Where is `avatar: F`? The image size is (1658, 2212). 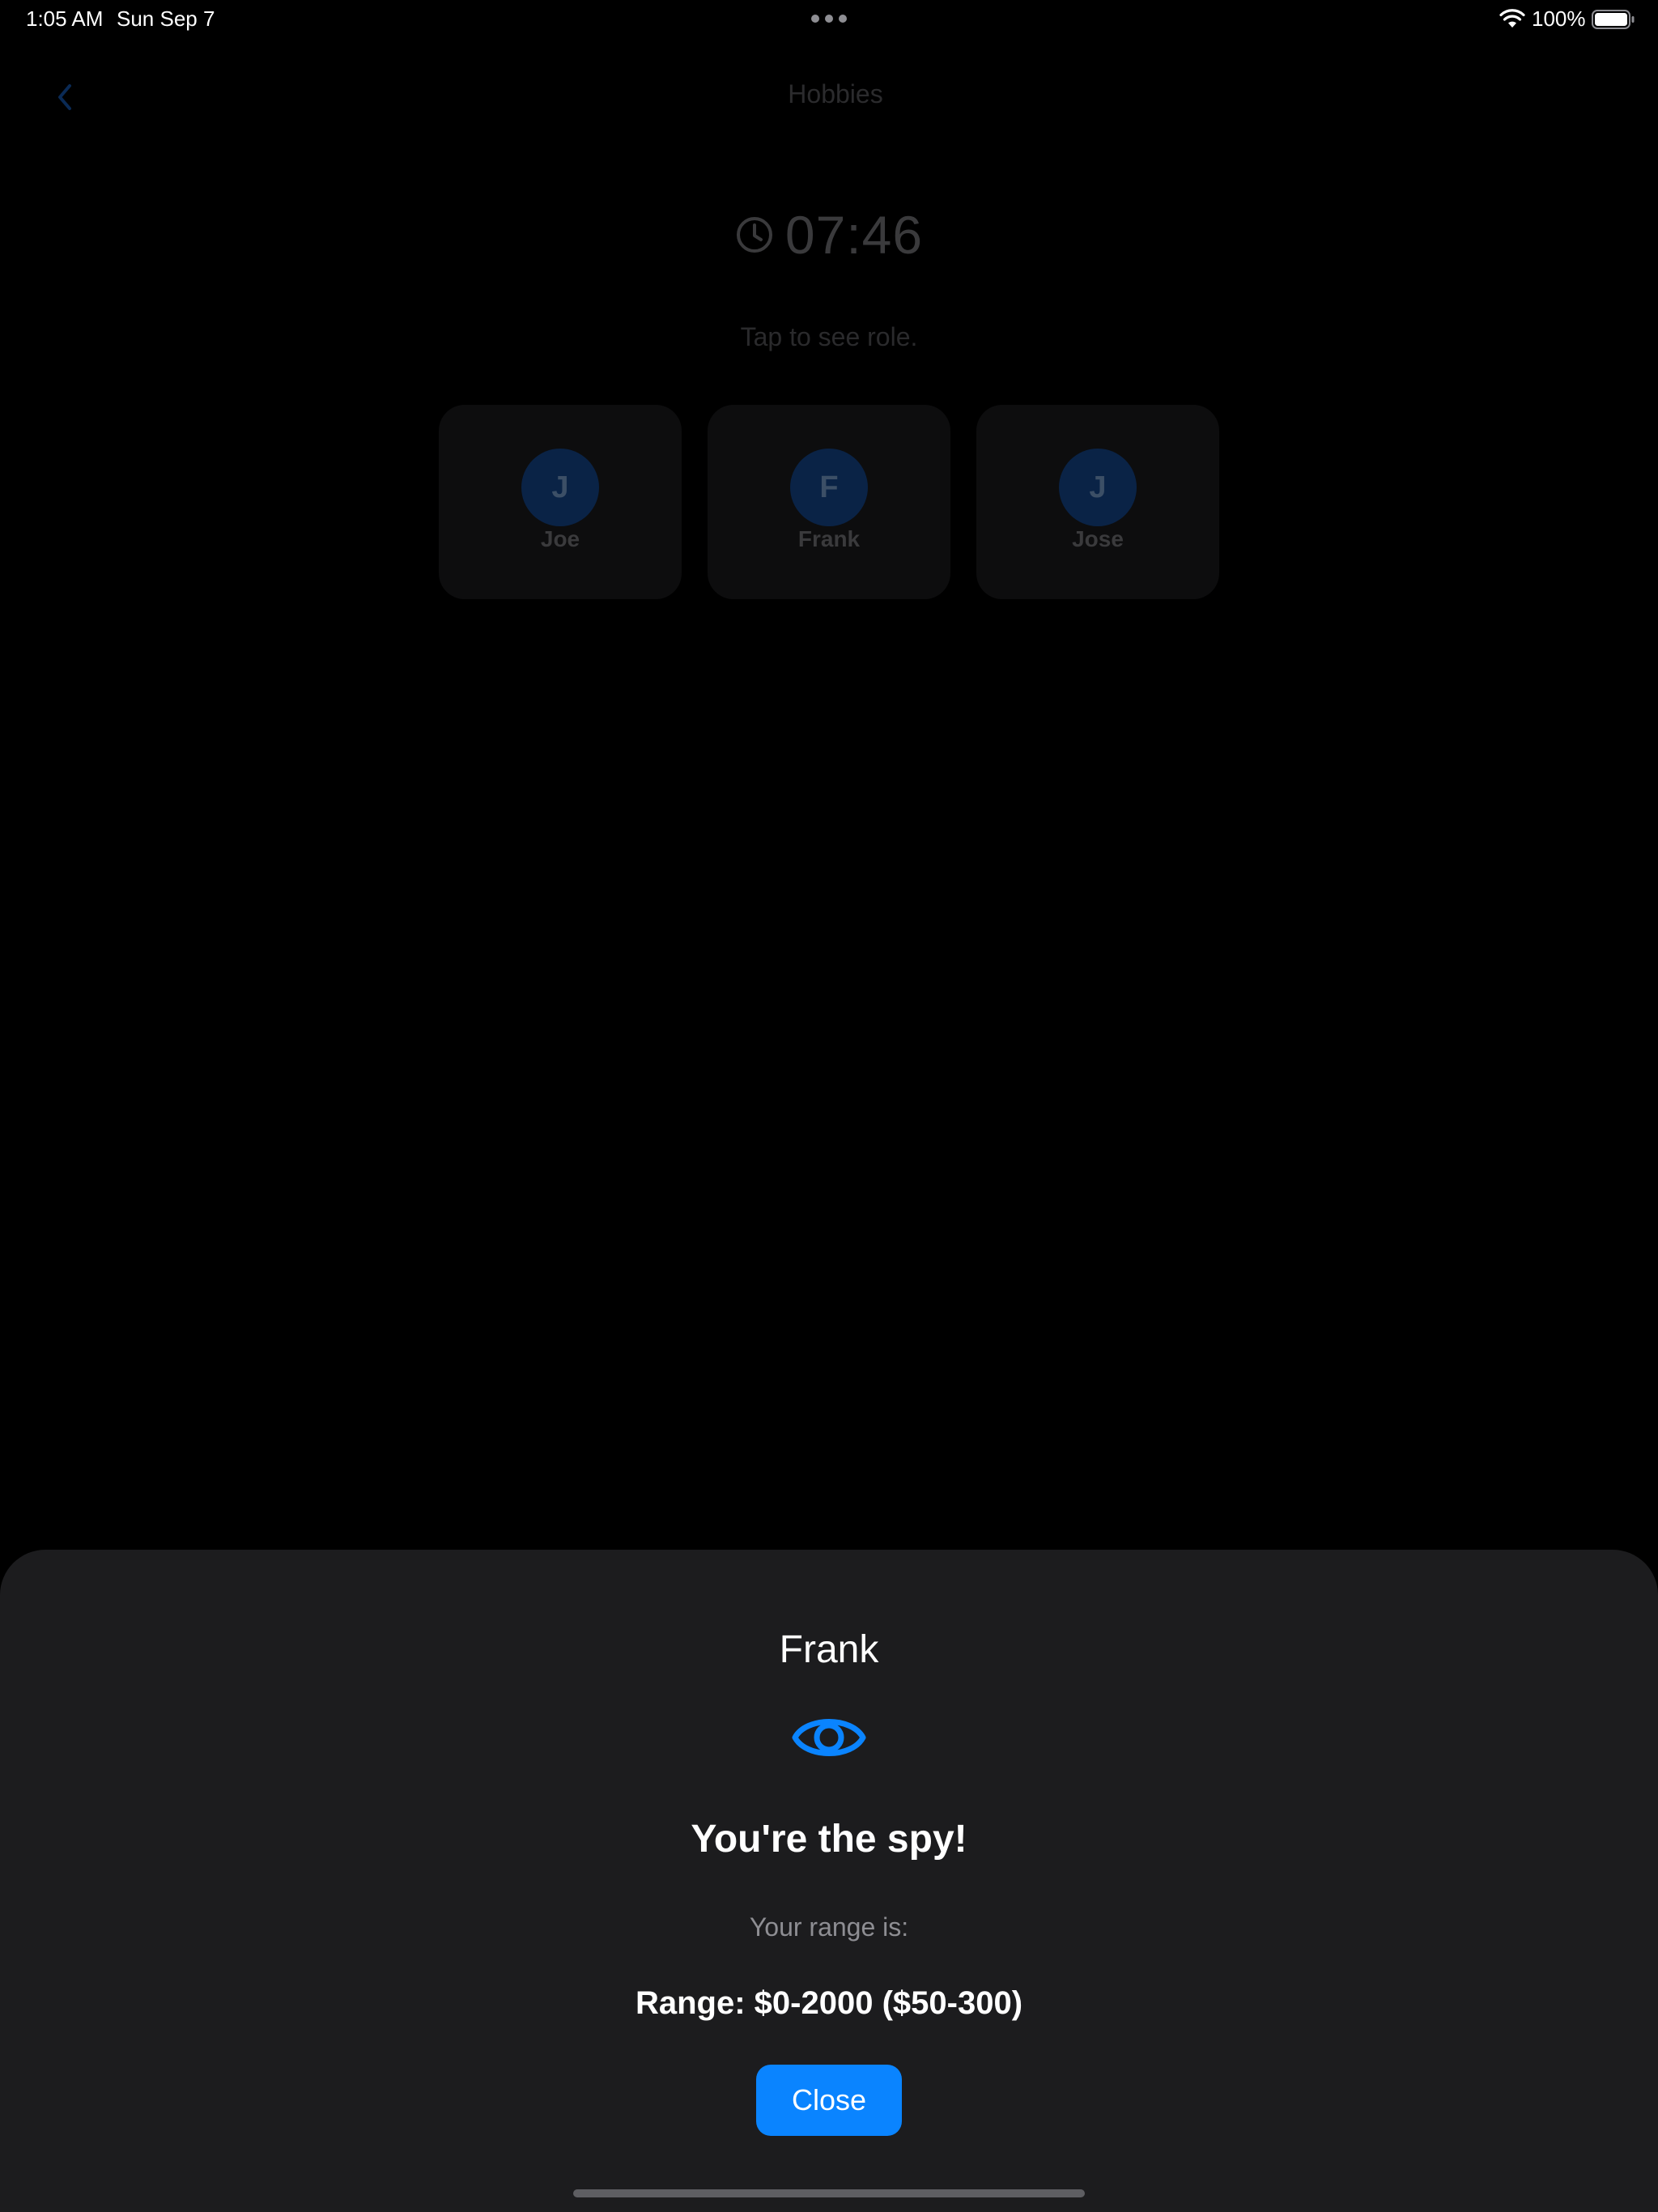 avatar: F is located at coordinates (829, 488).